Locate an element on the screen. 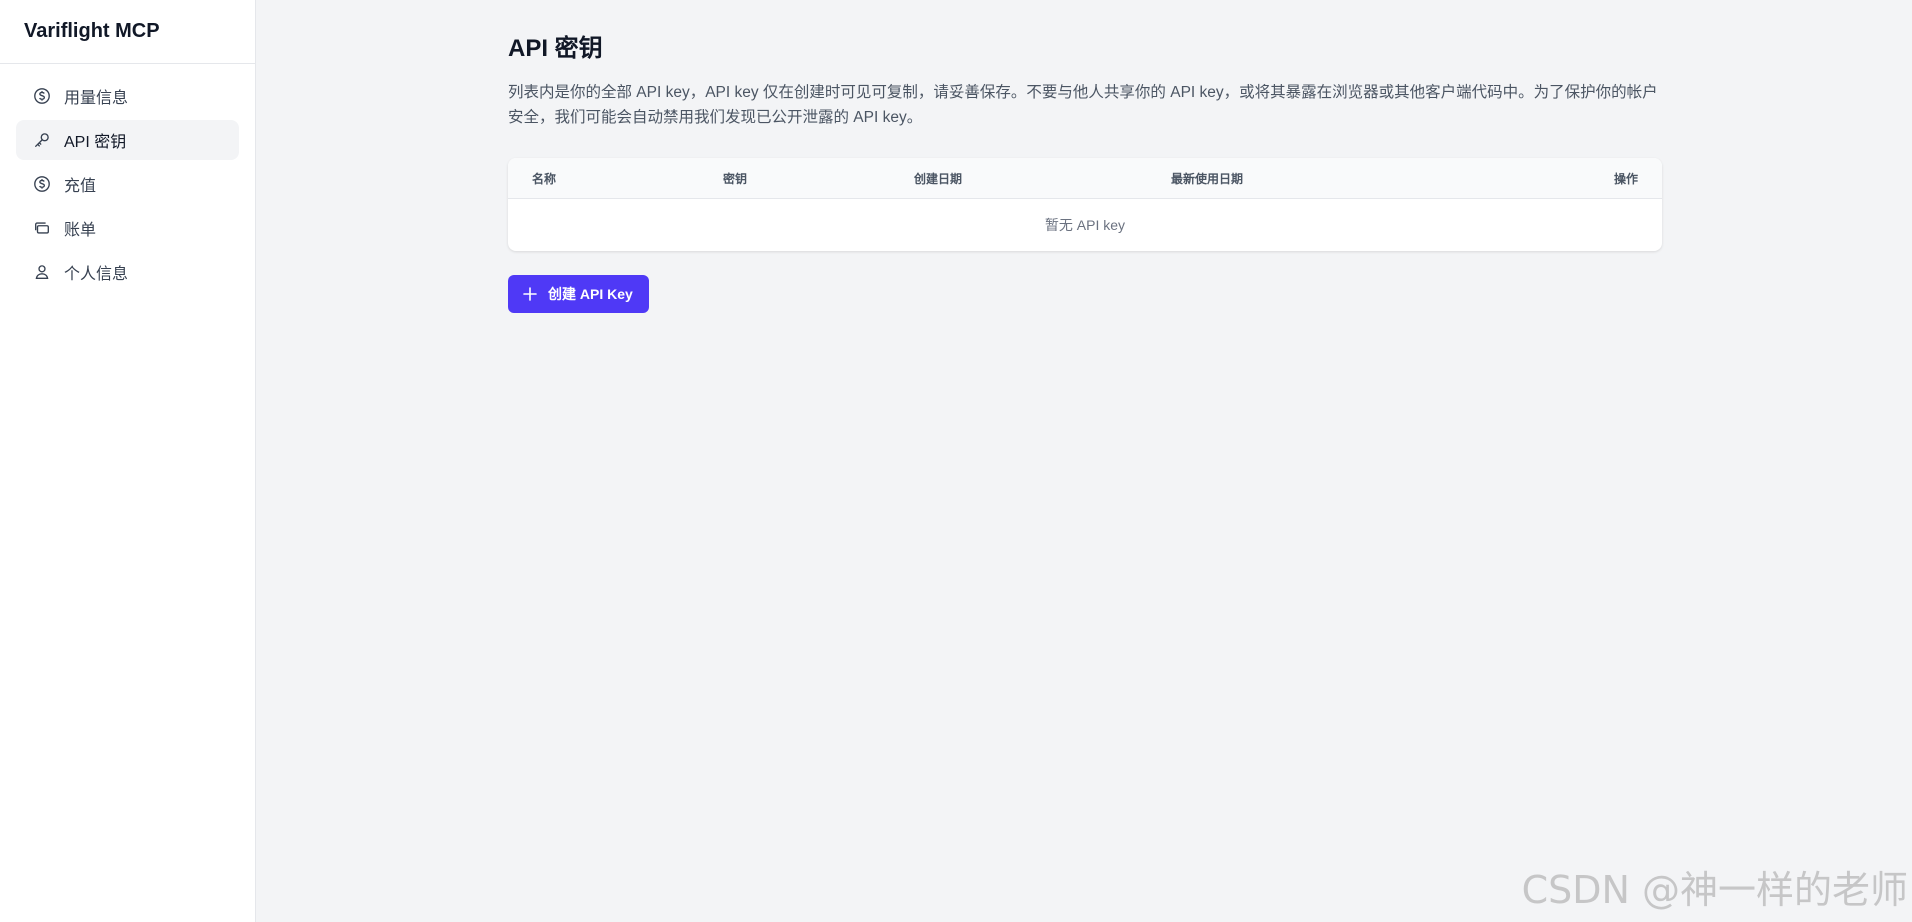 This screenshot has height=922, width=1912. create-api-key-label: 创建 API Key is located at coordinates (590, 294).